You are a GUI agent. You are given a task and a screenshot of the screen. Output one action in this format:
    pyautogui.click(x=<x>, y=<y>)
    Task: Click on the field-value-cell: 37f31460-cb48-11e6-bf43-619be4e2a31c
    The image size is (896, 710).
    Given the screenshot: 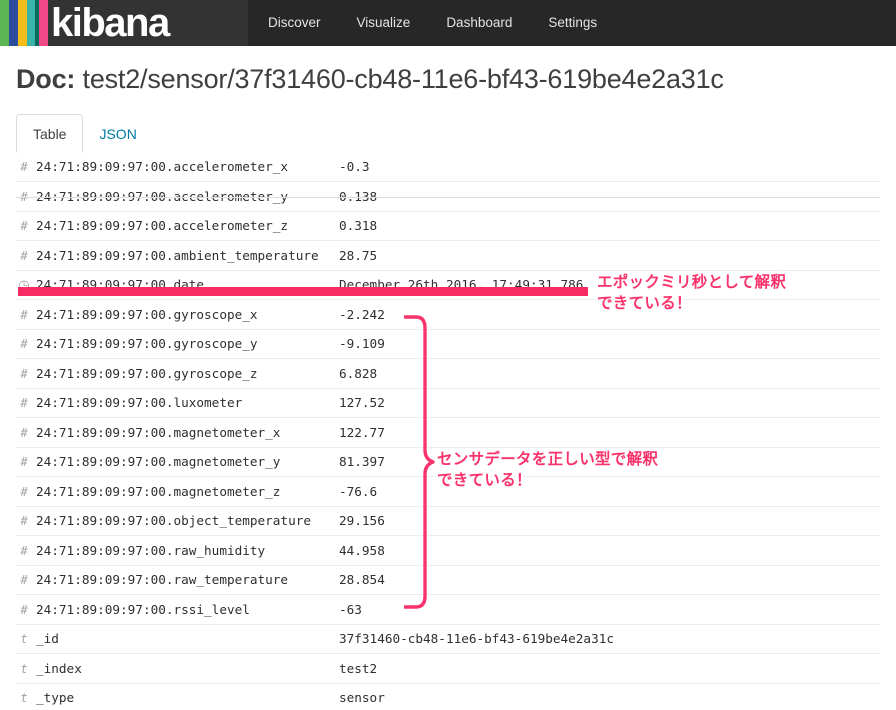 What is the action you would take?
    pyautogui.click(x=609, y=639)
    